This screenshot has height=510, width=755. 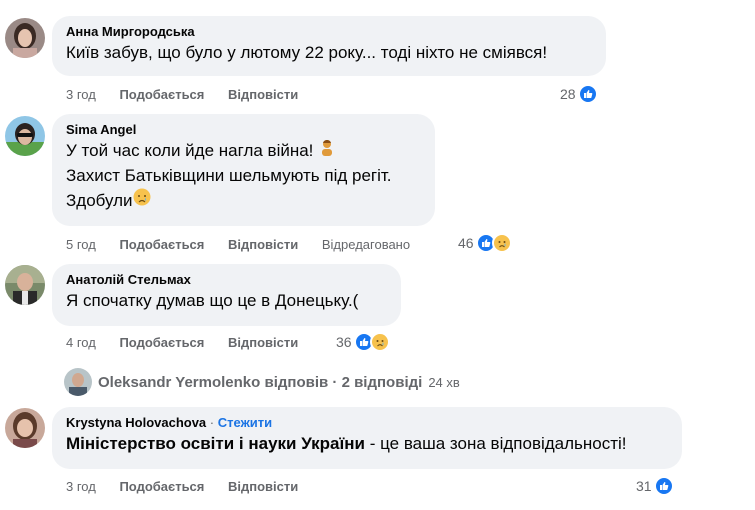 What do you see at coordinates (366, 244) in the screenshot?
I see `edited-label: Відредаговано` at bounding box center [366, 244].